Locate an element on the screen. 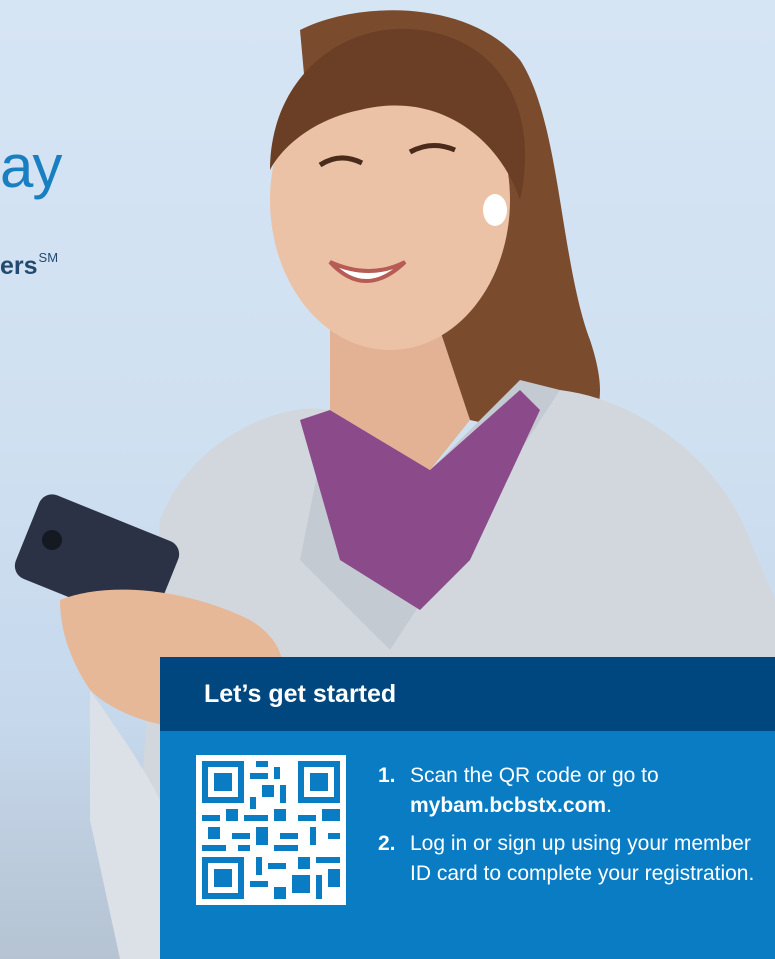 The height and width of the screenshot is (959, 775). qr-code-icon is located at coordinates (271, 830).